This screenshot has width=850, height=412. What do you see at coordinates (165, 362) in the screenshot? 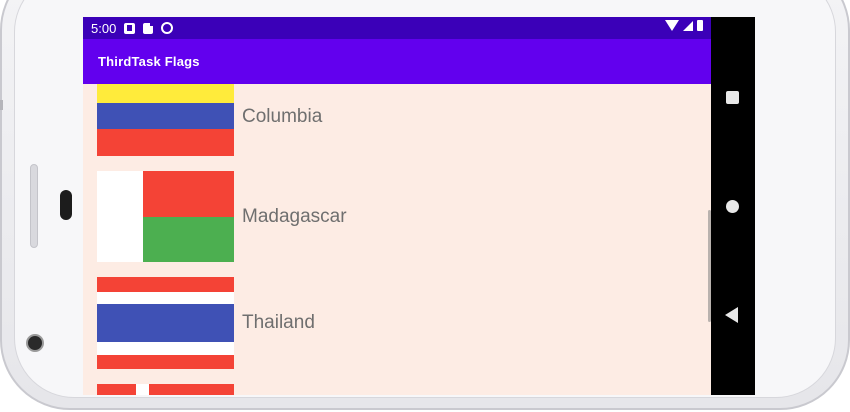
I see `thailand-flag-red-bottom` at bounding box center [165, 362].